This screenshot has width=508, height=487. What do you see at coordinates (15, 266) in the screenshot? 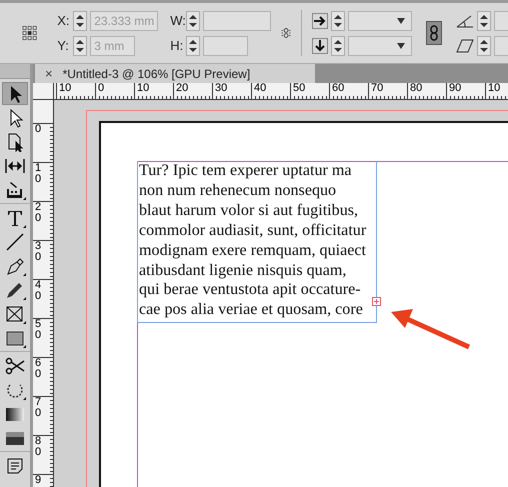
I see `pen-icon` at bounding box center [15, 266].